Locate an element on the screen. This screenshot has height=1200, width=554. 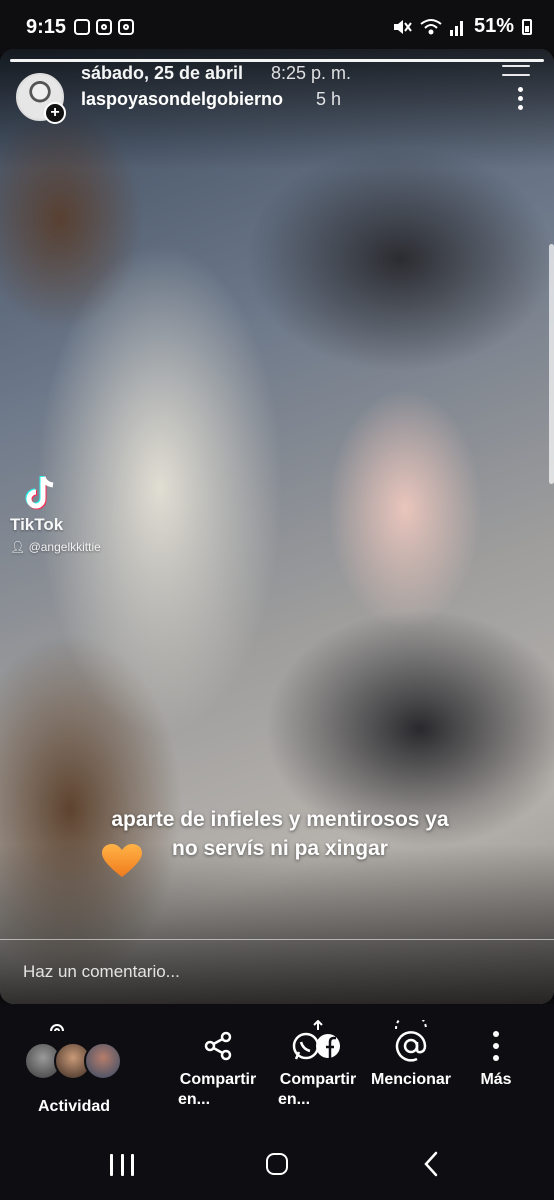
story-more-icon is located at coordinates (521, 100).